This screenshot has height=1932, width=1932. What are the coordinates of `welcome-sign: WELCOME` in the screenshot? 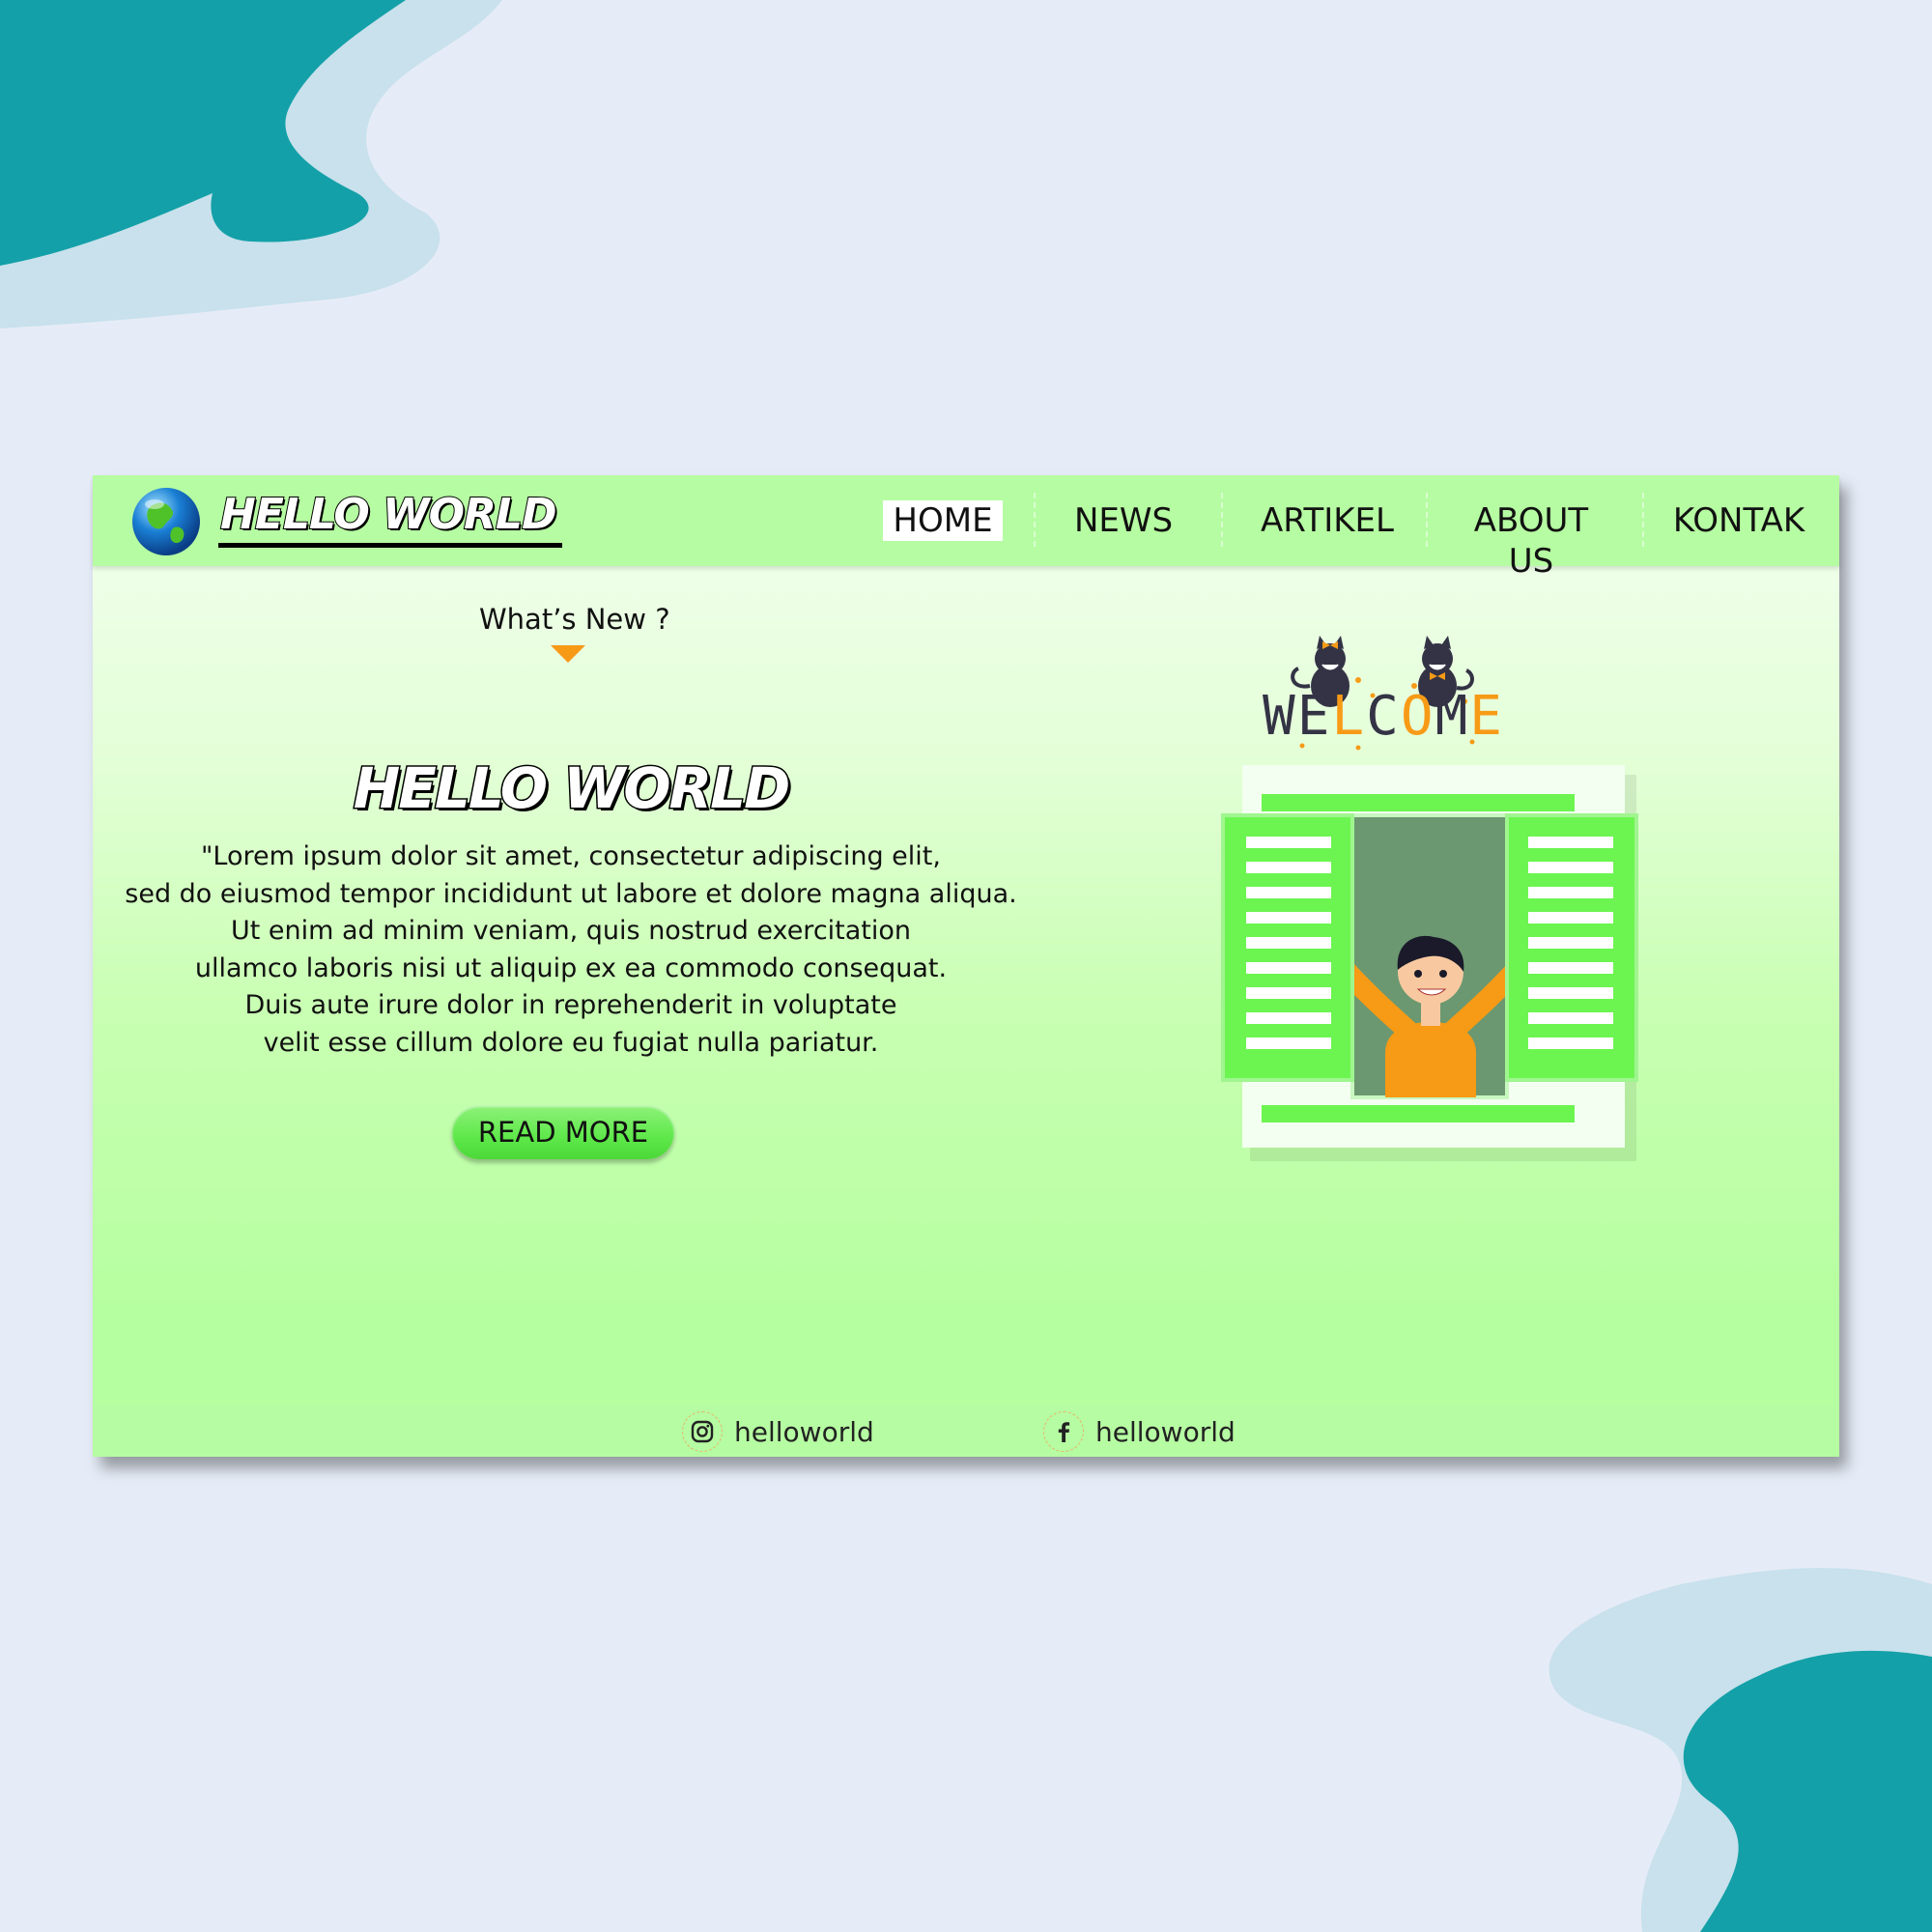 It's located at (1383, 716).